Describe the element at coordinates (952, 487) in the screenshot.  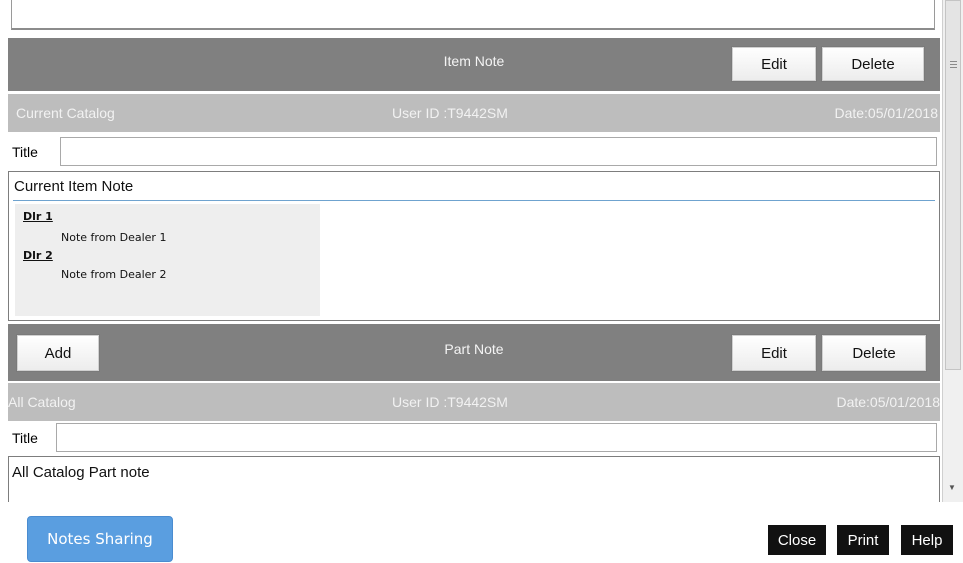
I see `arrow-down-icon: ▼` at that location.